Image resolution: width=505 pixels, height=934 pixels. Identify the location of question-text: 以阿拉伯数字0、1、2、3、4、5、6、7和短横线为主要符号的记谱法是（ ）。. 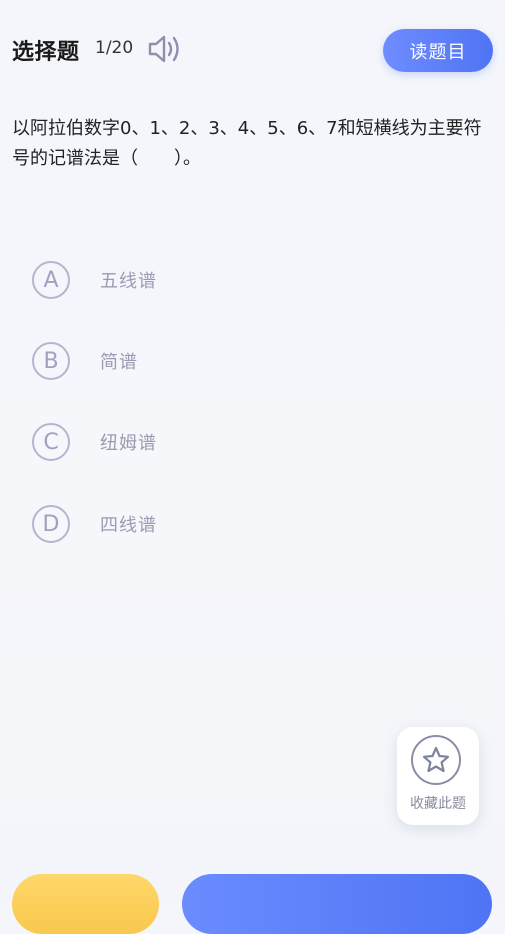
(247, 143).